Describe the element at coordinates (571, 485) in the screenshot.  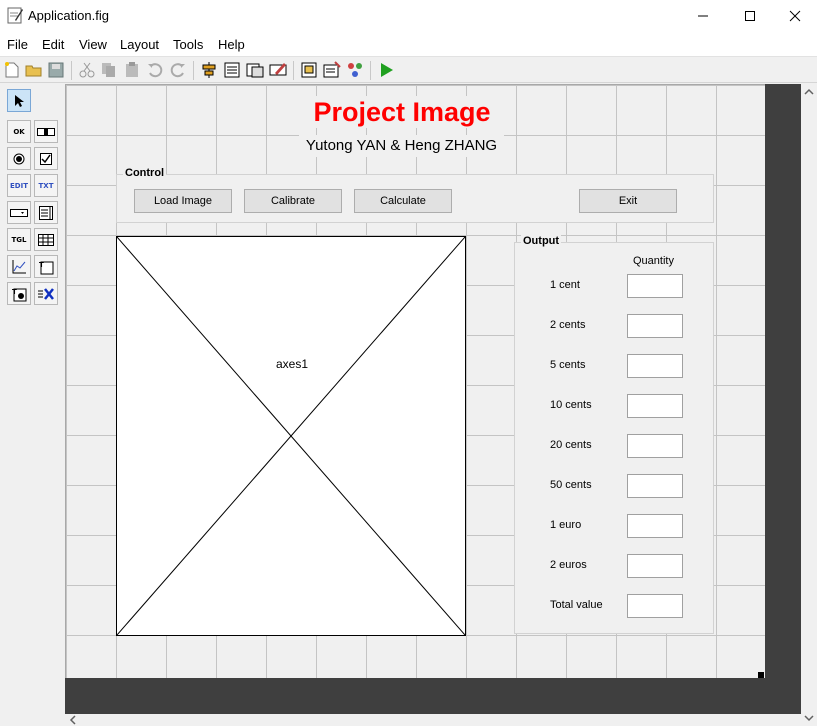
I see `row-label-50-cents: 50 cents` at that location.